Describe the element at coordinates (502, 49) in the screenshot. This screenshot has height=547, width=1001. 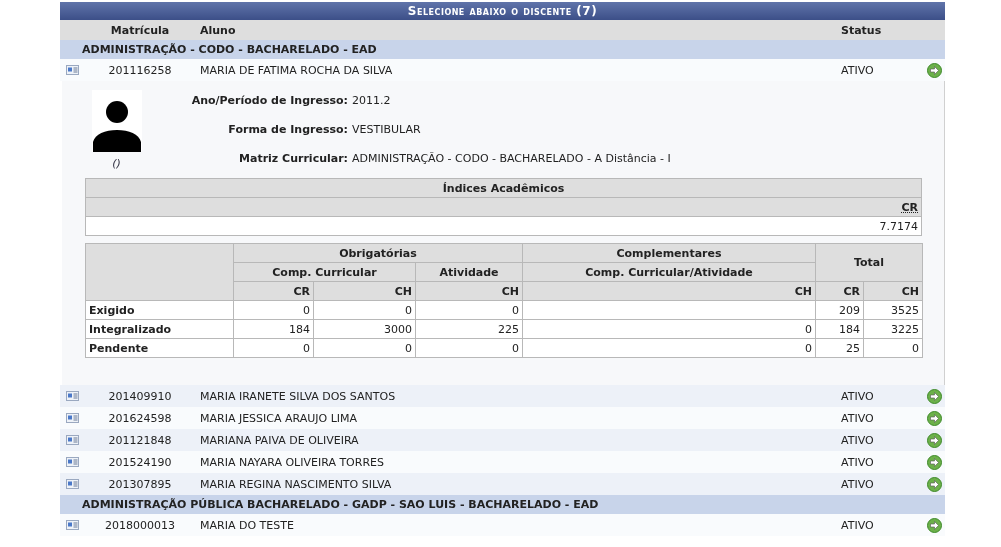
I see `group-header: ADMINISTRAÇÃO - CODO - BACHARELADO - EAD` at that location.